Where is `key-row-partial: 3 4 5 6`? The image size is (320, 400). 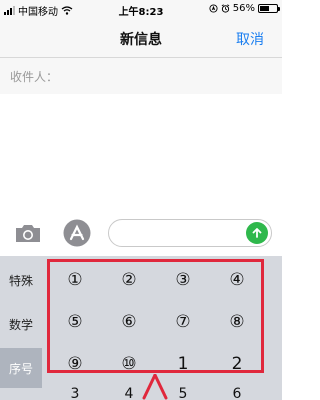 key-row-partial: 3 4 5 6 is located at coordinates (156, 393).